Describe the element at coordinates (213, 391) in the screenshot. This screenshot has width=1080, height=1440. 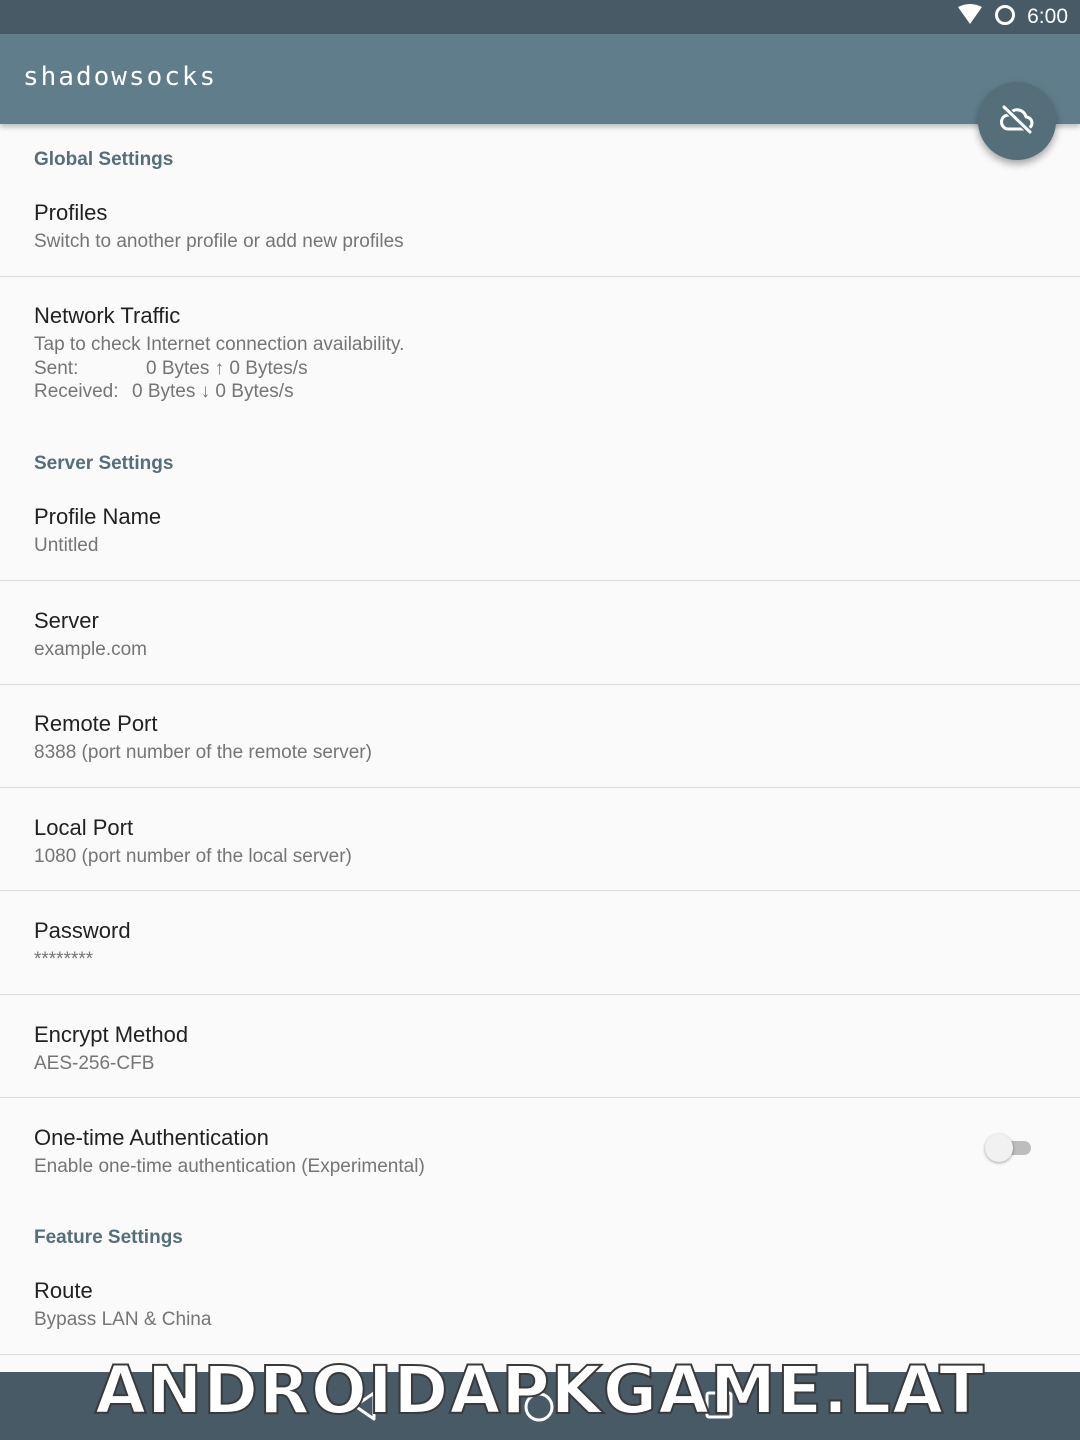
I see `traffic-received-value: 0 Bytes ↓ 0 Bytes/s` at that location.